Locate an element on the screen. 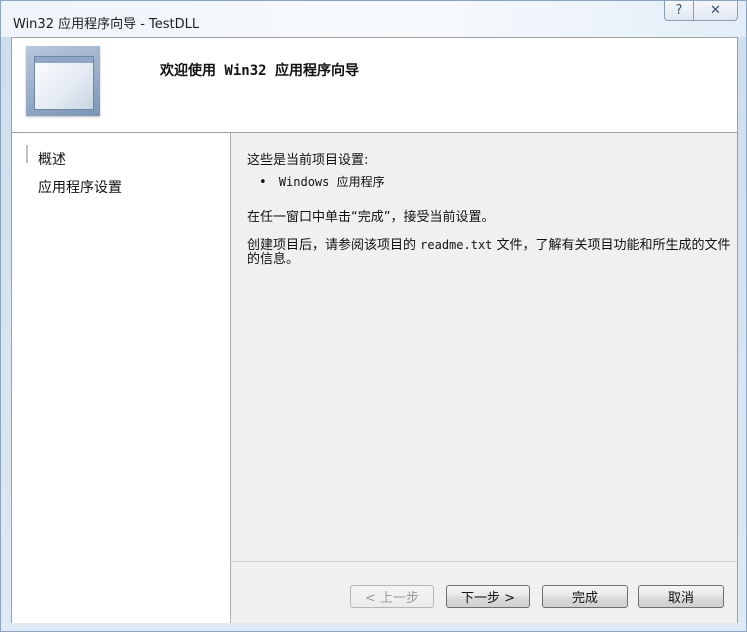 The width and height of the screenshot is (747, 632). caption-buttons: ? ✕ is located at coordinates (701, 12).